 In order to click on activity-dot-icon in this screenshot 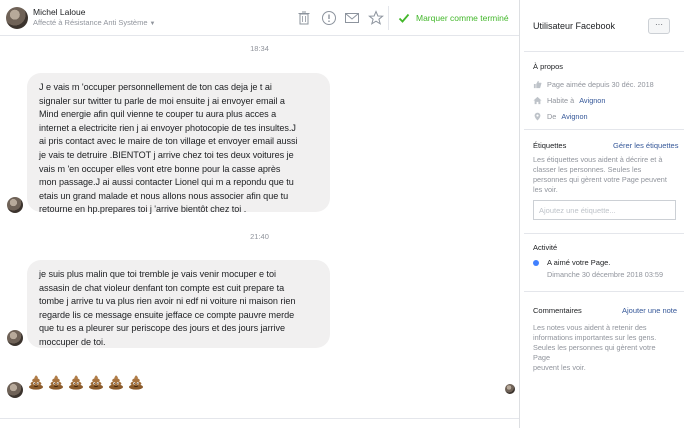, I will do `click(536, 263)`.